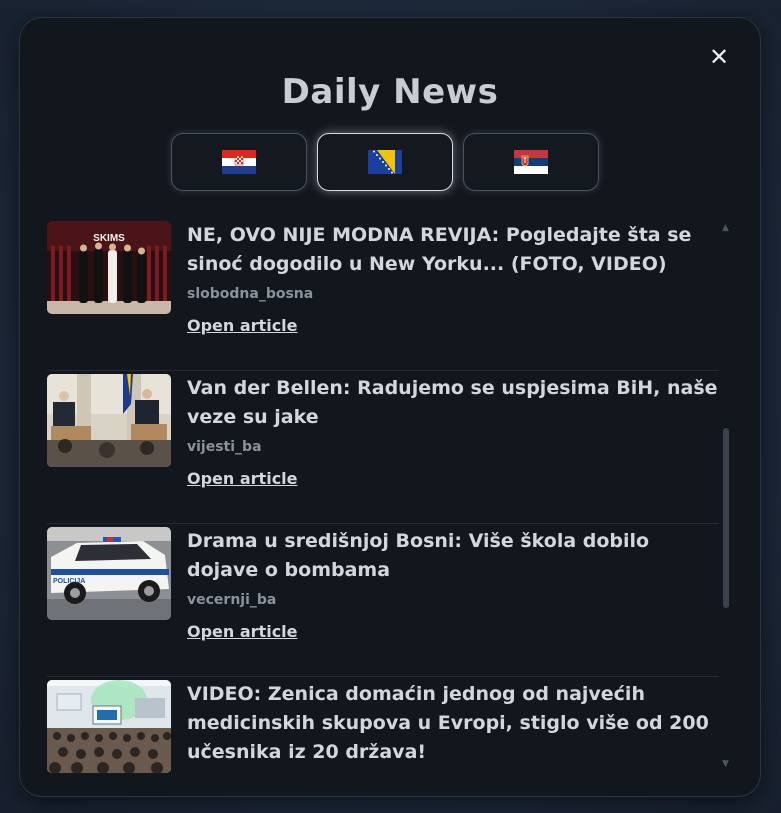 The width and height of the screenshot is (781, 813). I want to click on conference-hall-photo, so click(109, 726).